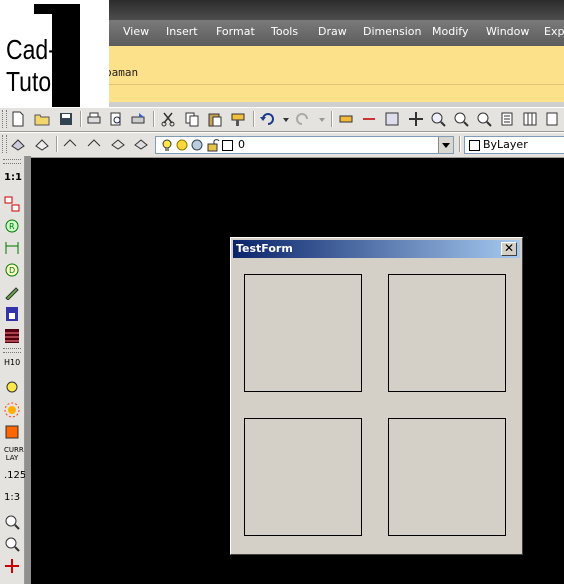 This screenshot has width=564, height=584. I want to click on layer-isolate-icon, so click(141, 144).